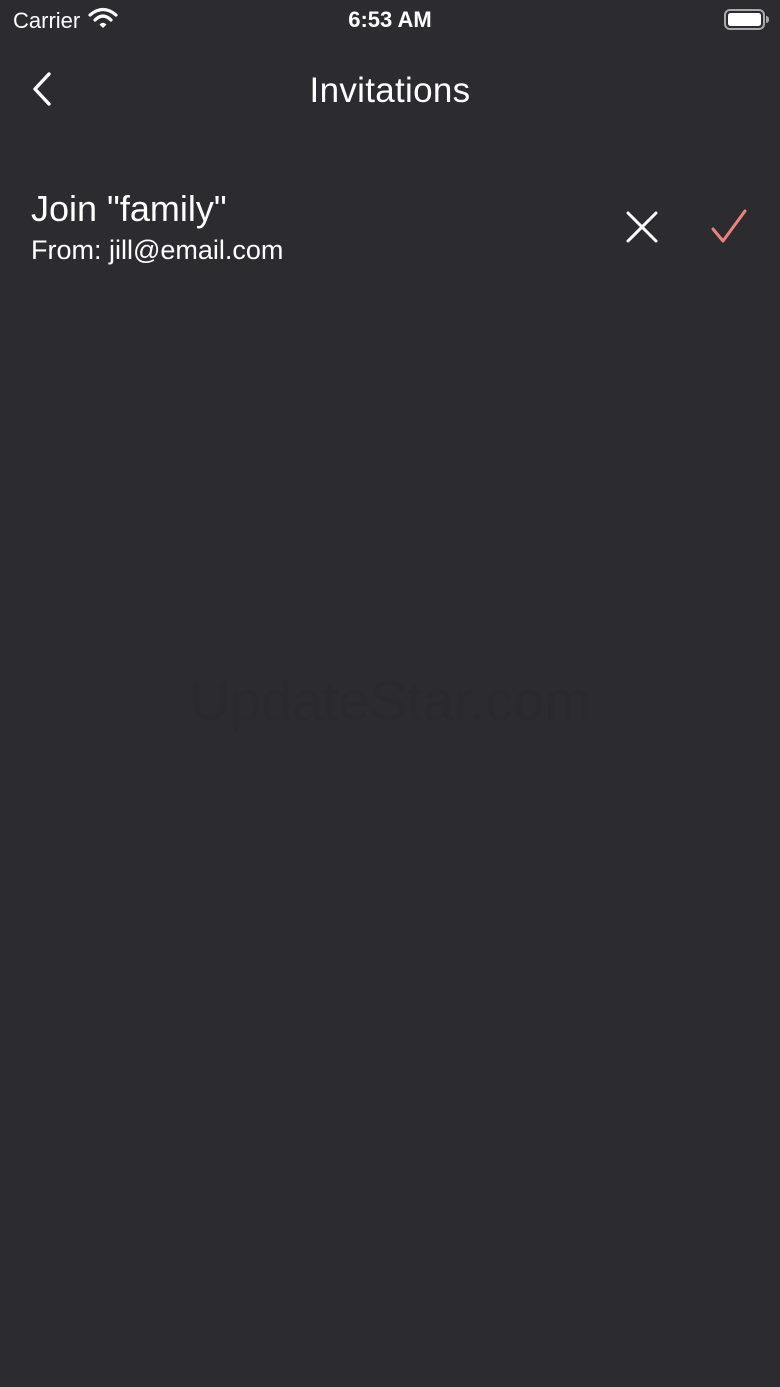 The width and height of the screenshot is (780, 1387). I want to click on checkmark-icon, so click(729, 229).